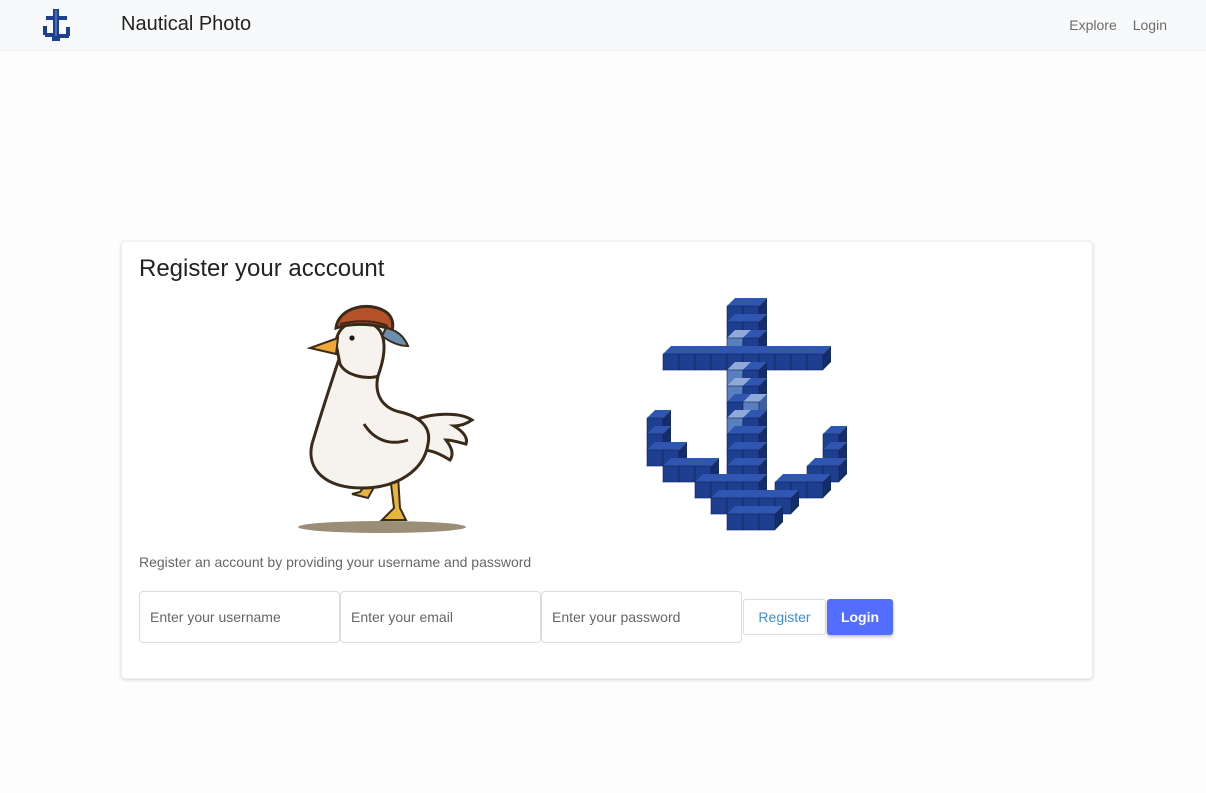 The height and width of the screenshot is (793, 1206). Describe the element at coordinates (1118, 25) in the screenshot. I see `nav-links: Explore Login` at that location.